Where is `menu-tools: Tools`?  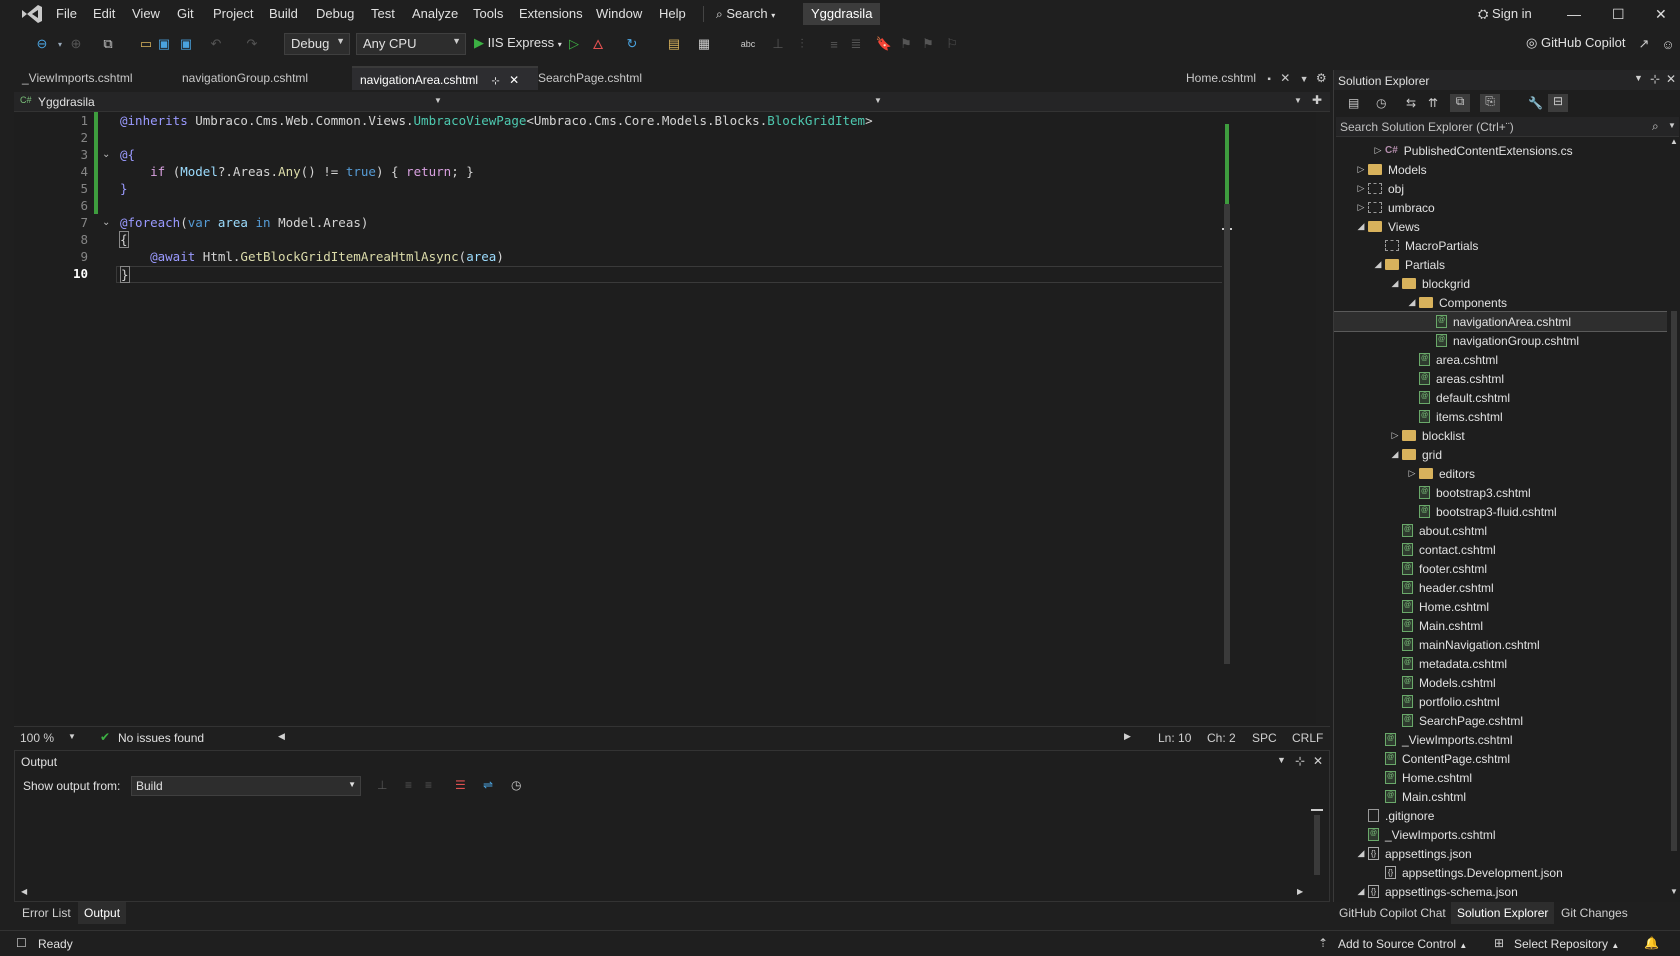
menu-tools: Tools is located at coordinates (488, 13).